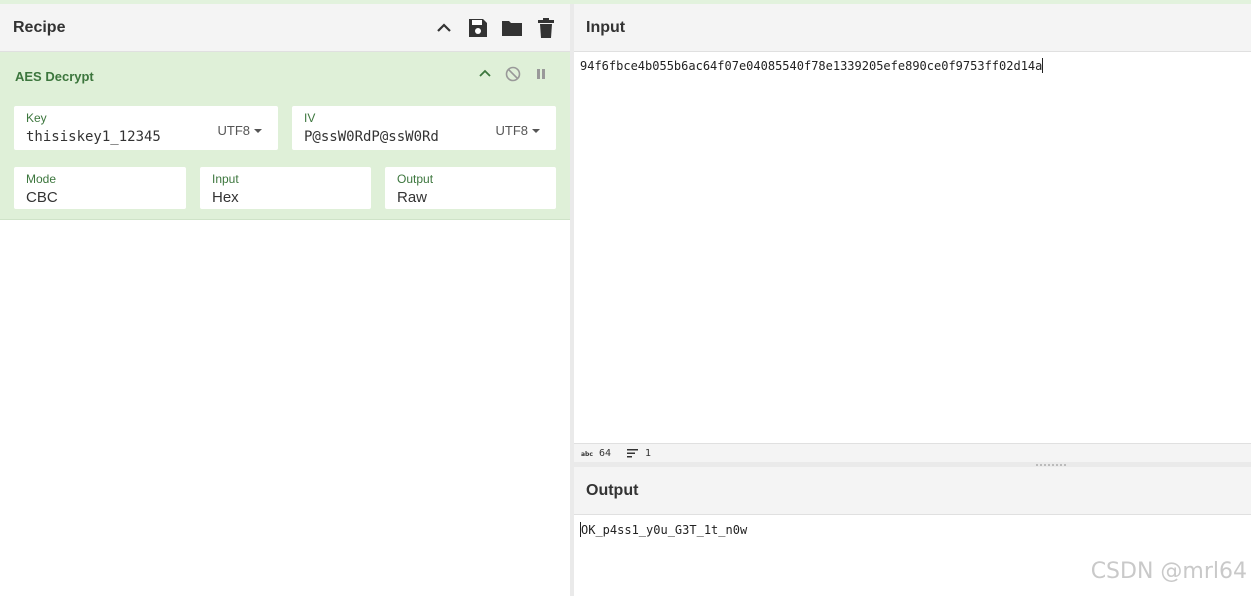  I want to click on input-header: Input, so click(912, 28).